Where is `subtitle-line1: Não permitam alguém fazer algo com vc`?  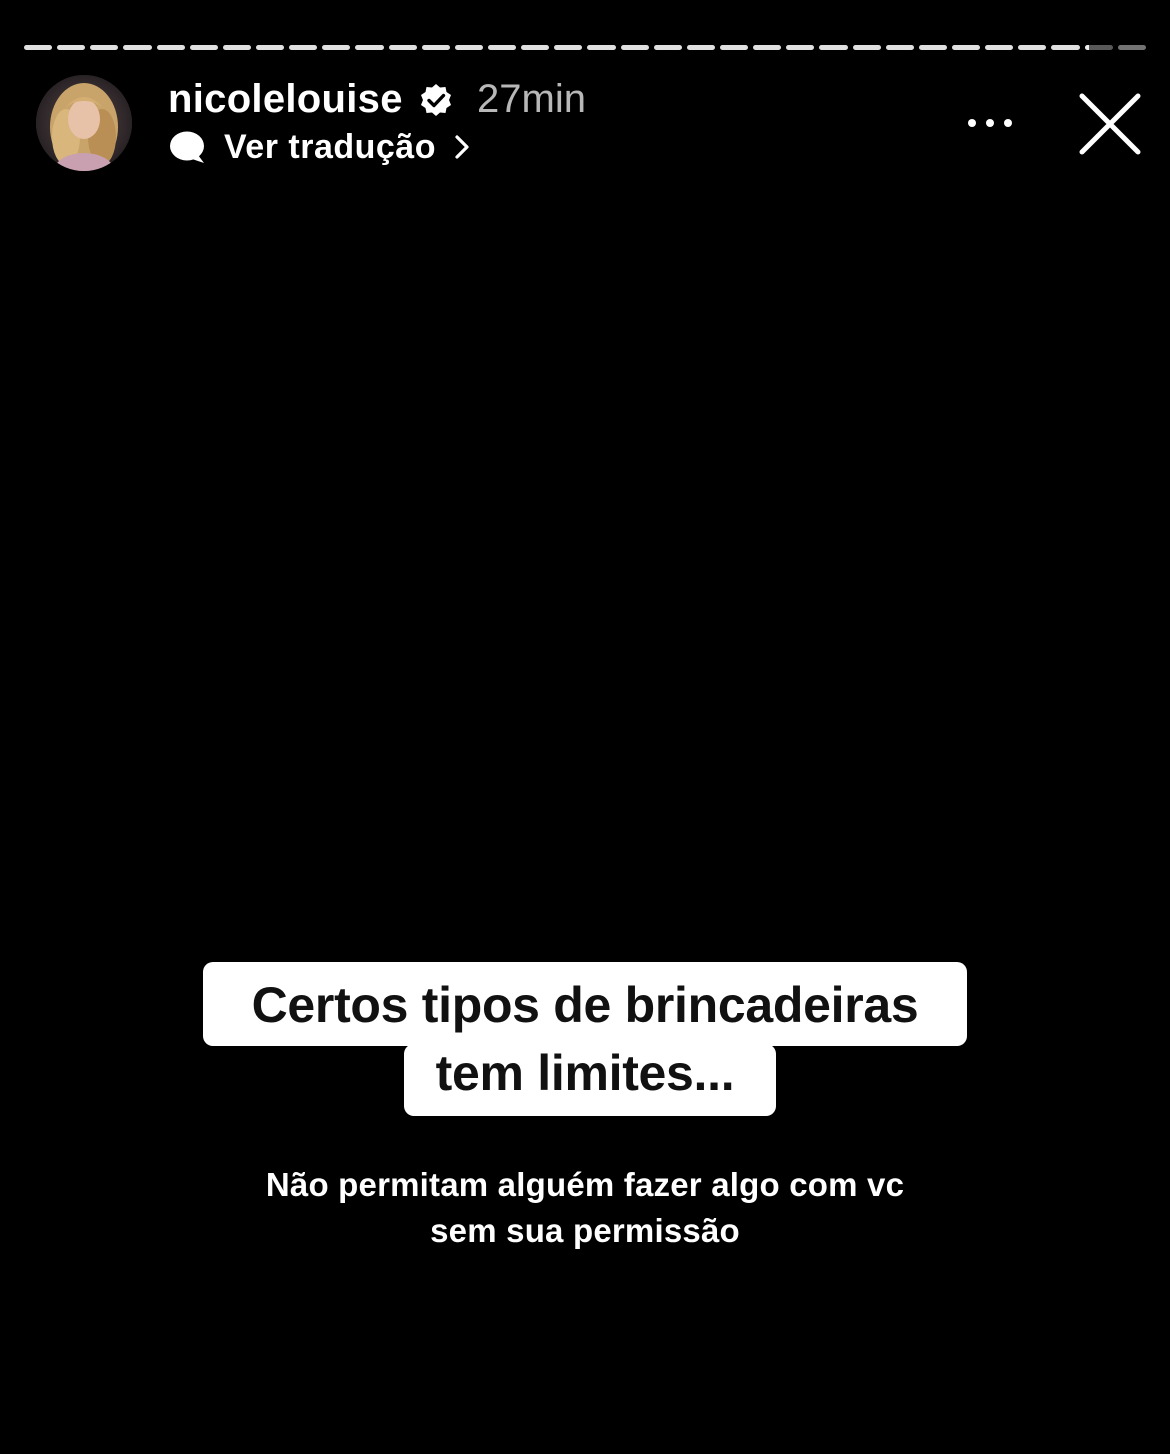 subtitle-line1: Não permitam alguém fazer algo com vc is located at coordinates (585, 1184).